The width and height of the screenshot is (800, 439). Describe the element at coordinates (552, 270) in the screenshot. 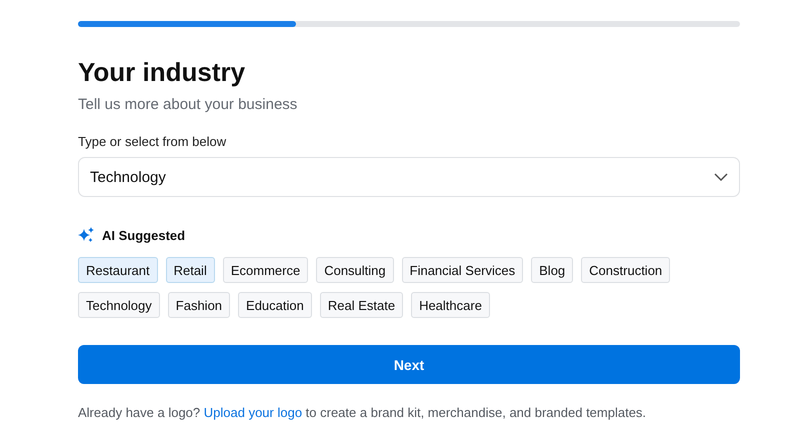

I see `industry-chip: Blog` at that location.